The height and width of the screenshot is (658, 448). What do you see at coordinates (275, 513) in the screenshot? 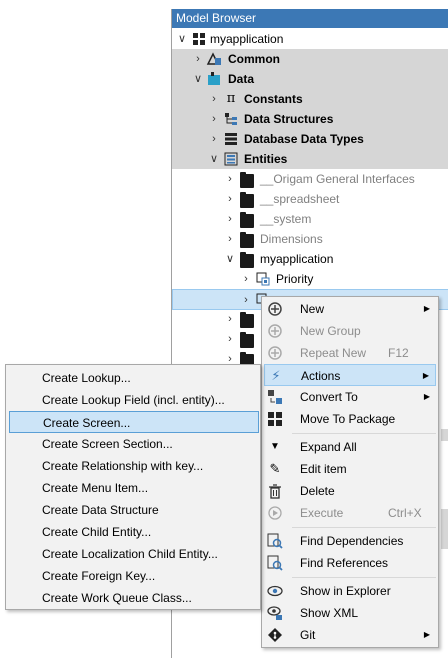
I see `execute-icon` at bounding box center [275, 513].